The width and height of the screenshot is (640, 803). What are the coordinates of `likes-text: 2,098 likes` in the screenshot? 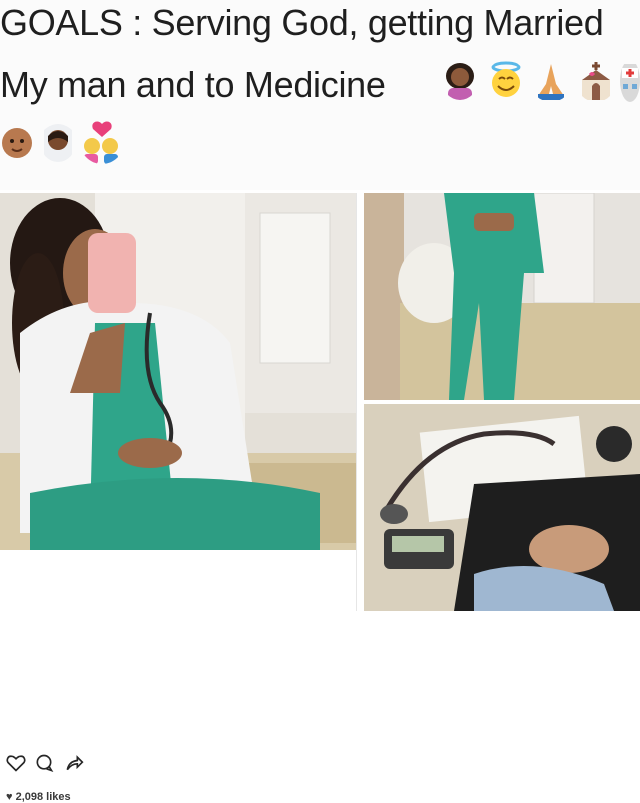 It's located at (43, 797).